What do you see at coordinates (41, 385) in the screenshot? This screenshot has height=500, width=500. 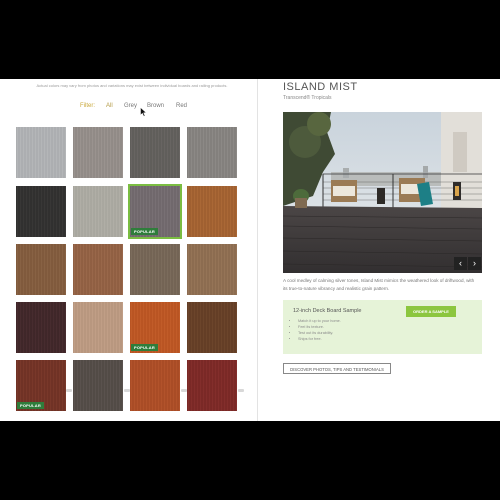 I see `swatch-17: POPULAR` at bounding box center [41, 385].